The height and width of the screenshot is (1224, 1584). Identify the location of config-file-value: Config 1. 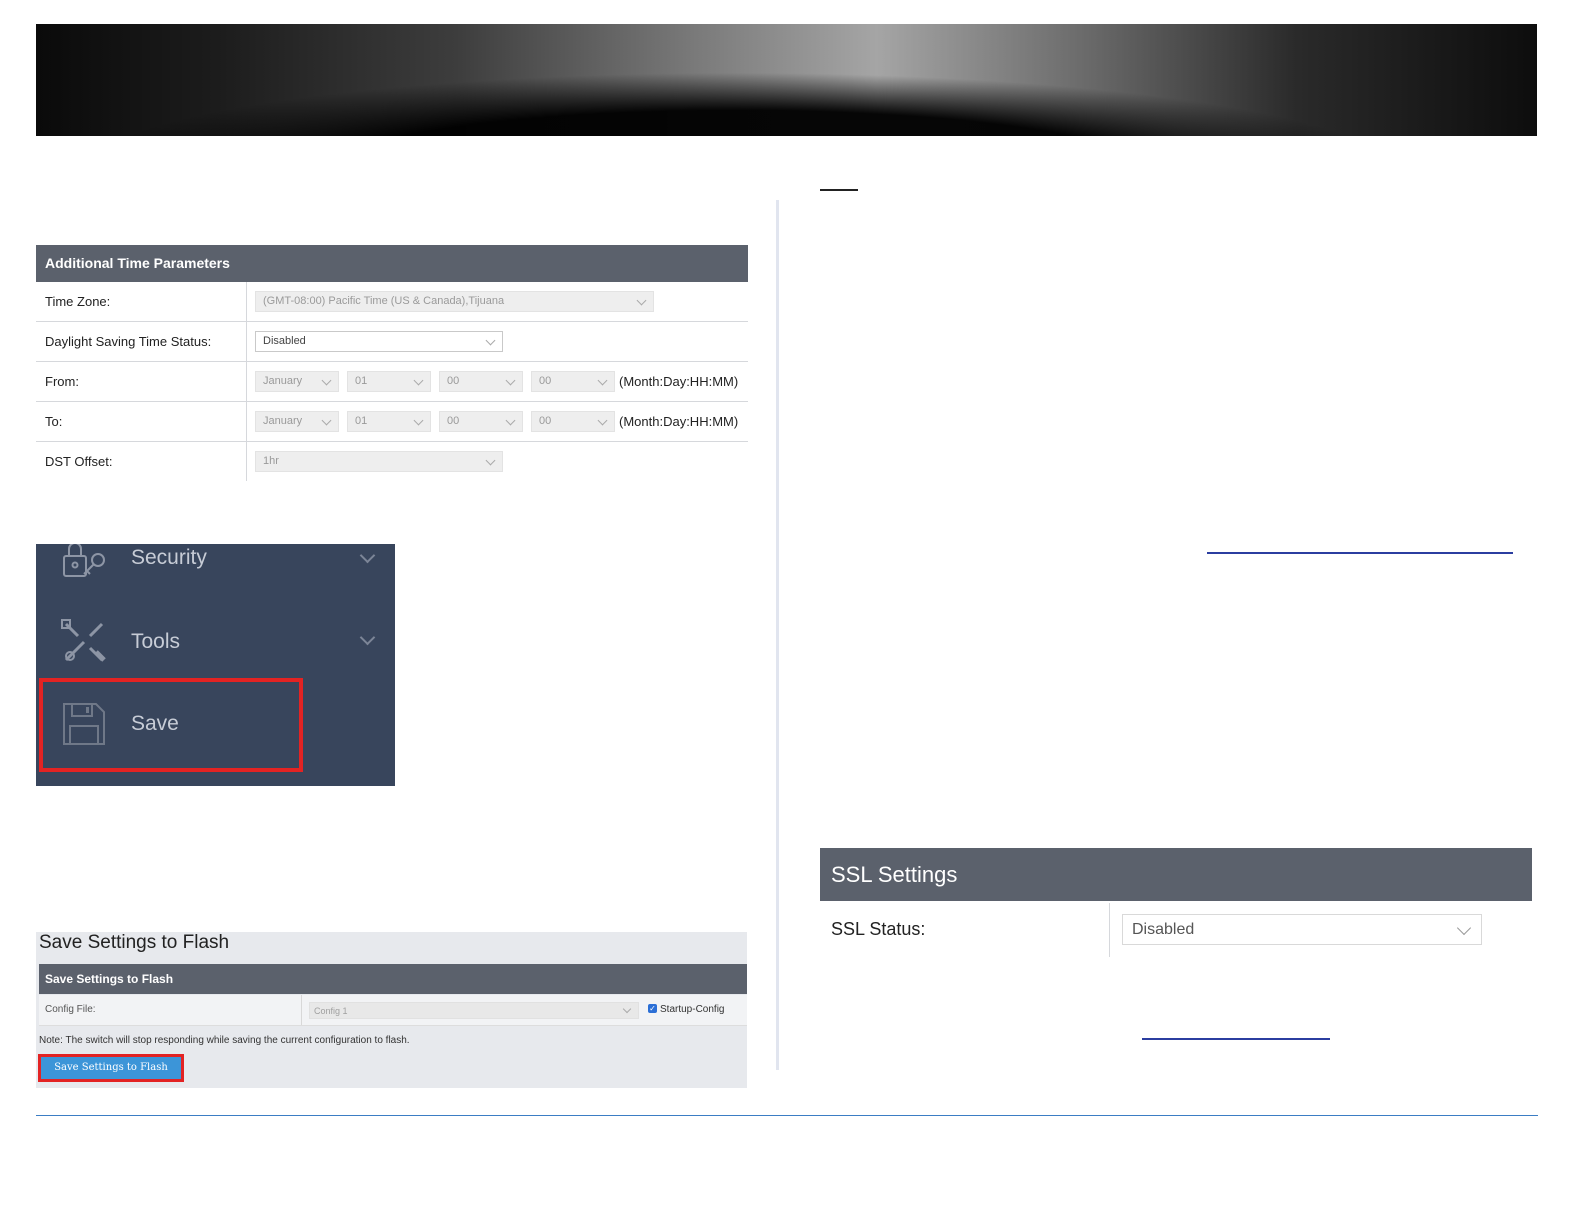
(331, 1011).